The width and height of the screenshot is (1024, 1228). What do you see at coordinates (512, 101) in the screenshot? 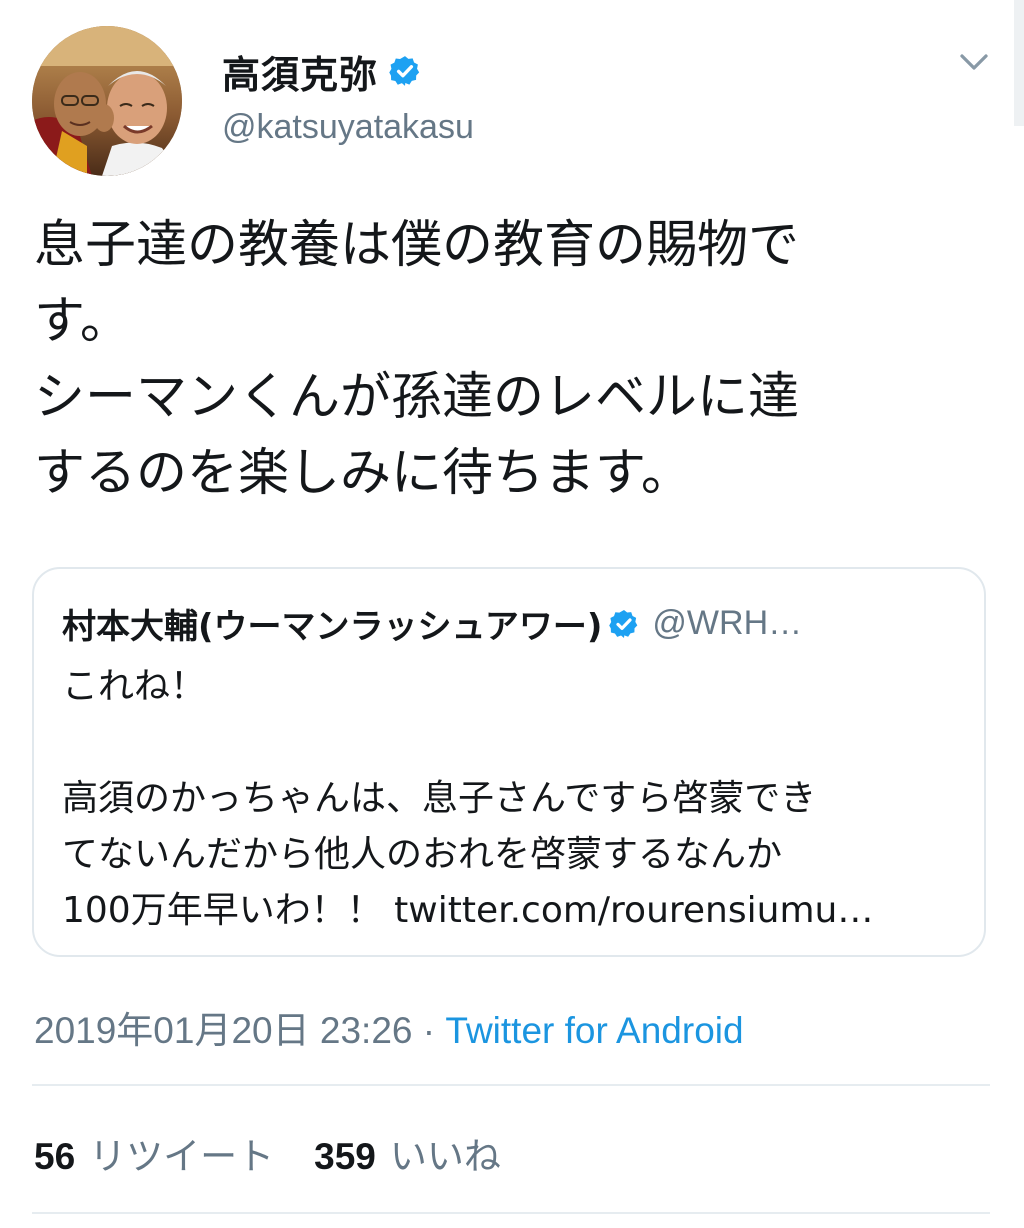
I see `tweet-header: 高須克弥 @katsuyatakasu` at bounding box center [512, 101].